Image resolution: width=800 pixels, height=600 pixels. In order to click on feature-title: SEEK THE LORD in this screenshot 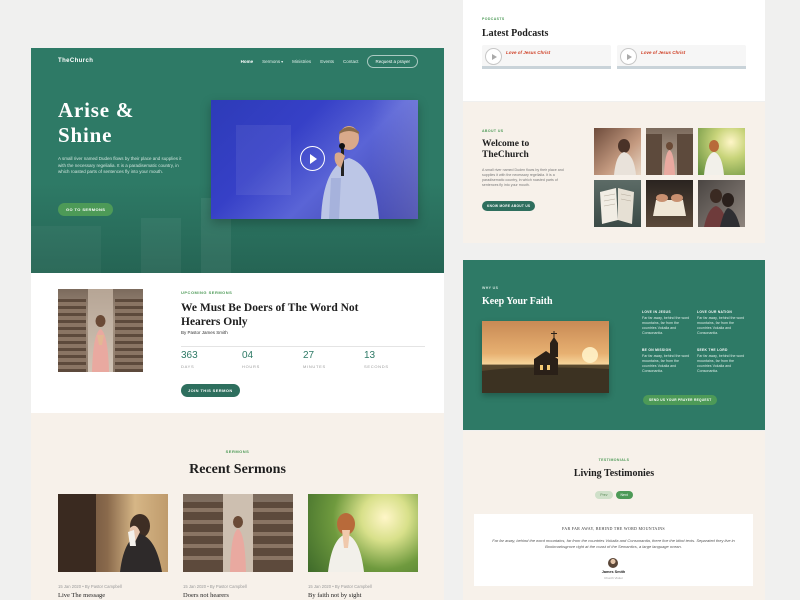, I will do `click(712, 350)`.